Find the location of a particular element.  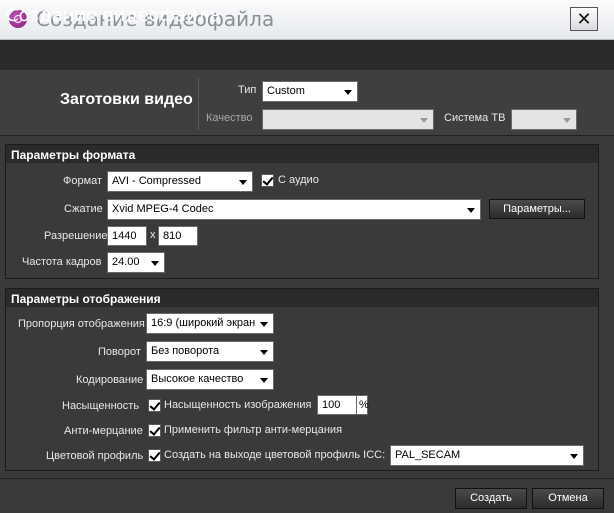

type-select-value: Custom is located at coordinates (286, 91).